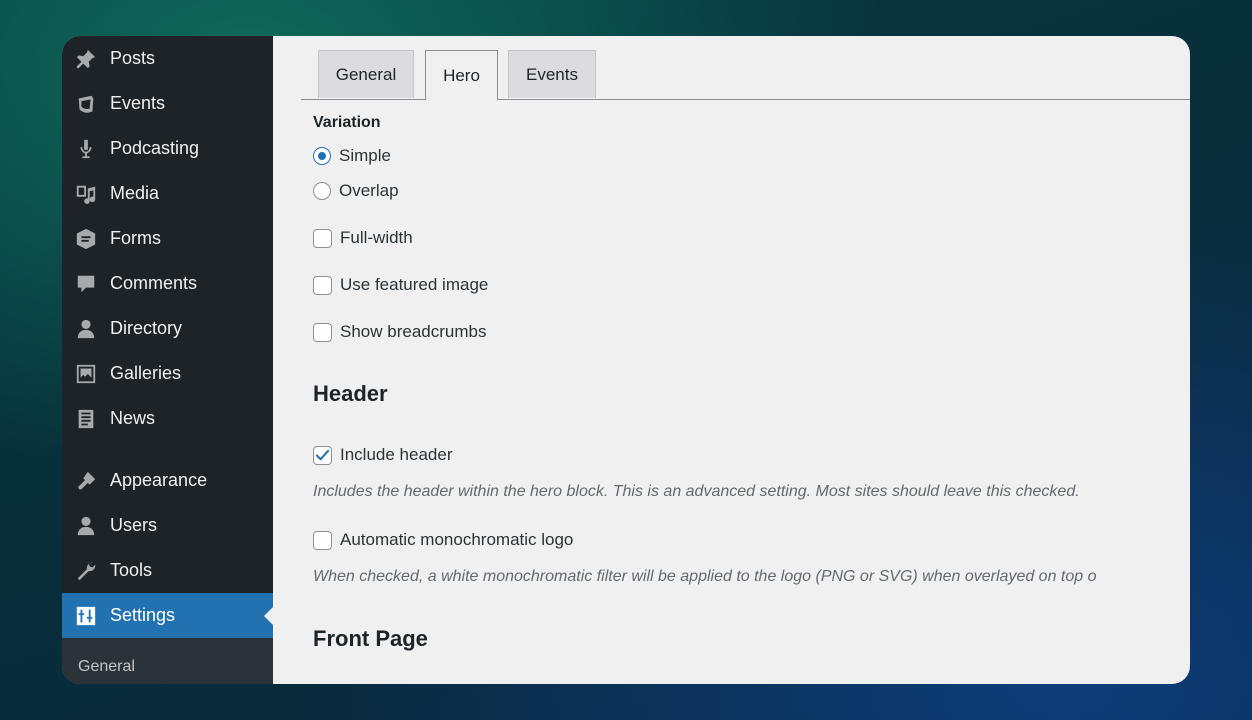 Image resolution: width=1252 pixels, height=720 pixels. Describe the element at coordinates (146, 373) in the screenshot. I see `sidebar-item-label: Galleries` at that location.